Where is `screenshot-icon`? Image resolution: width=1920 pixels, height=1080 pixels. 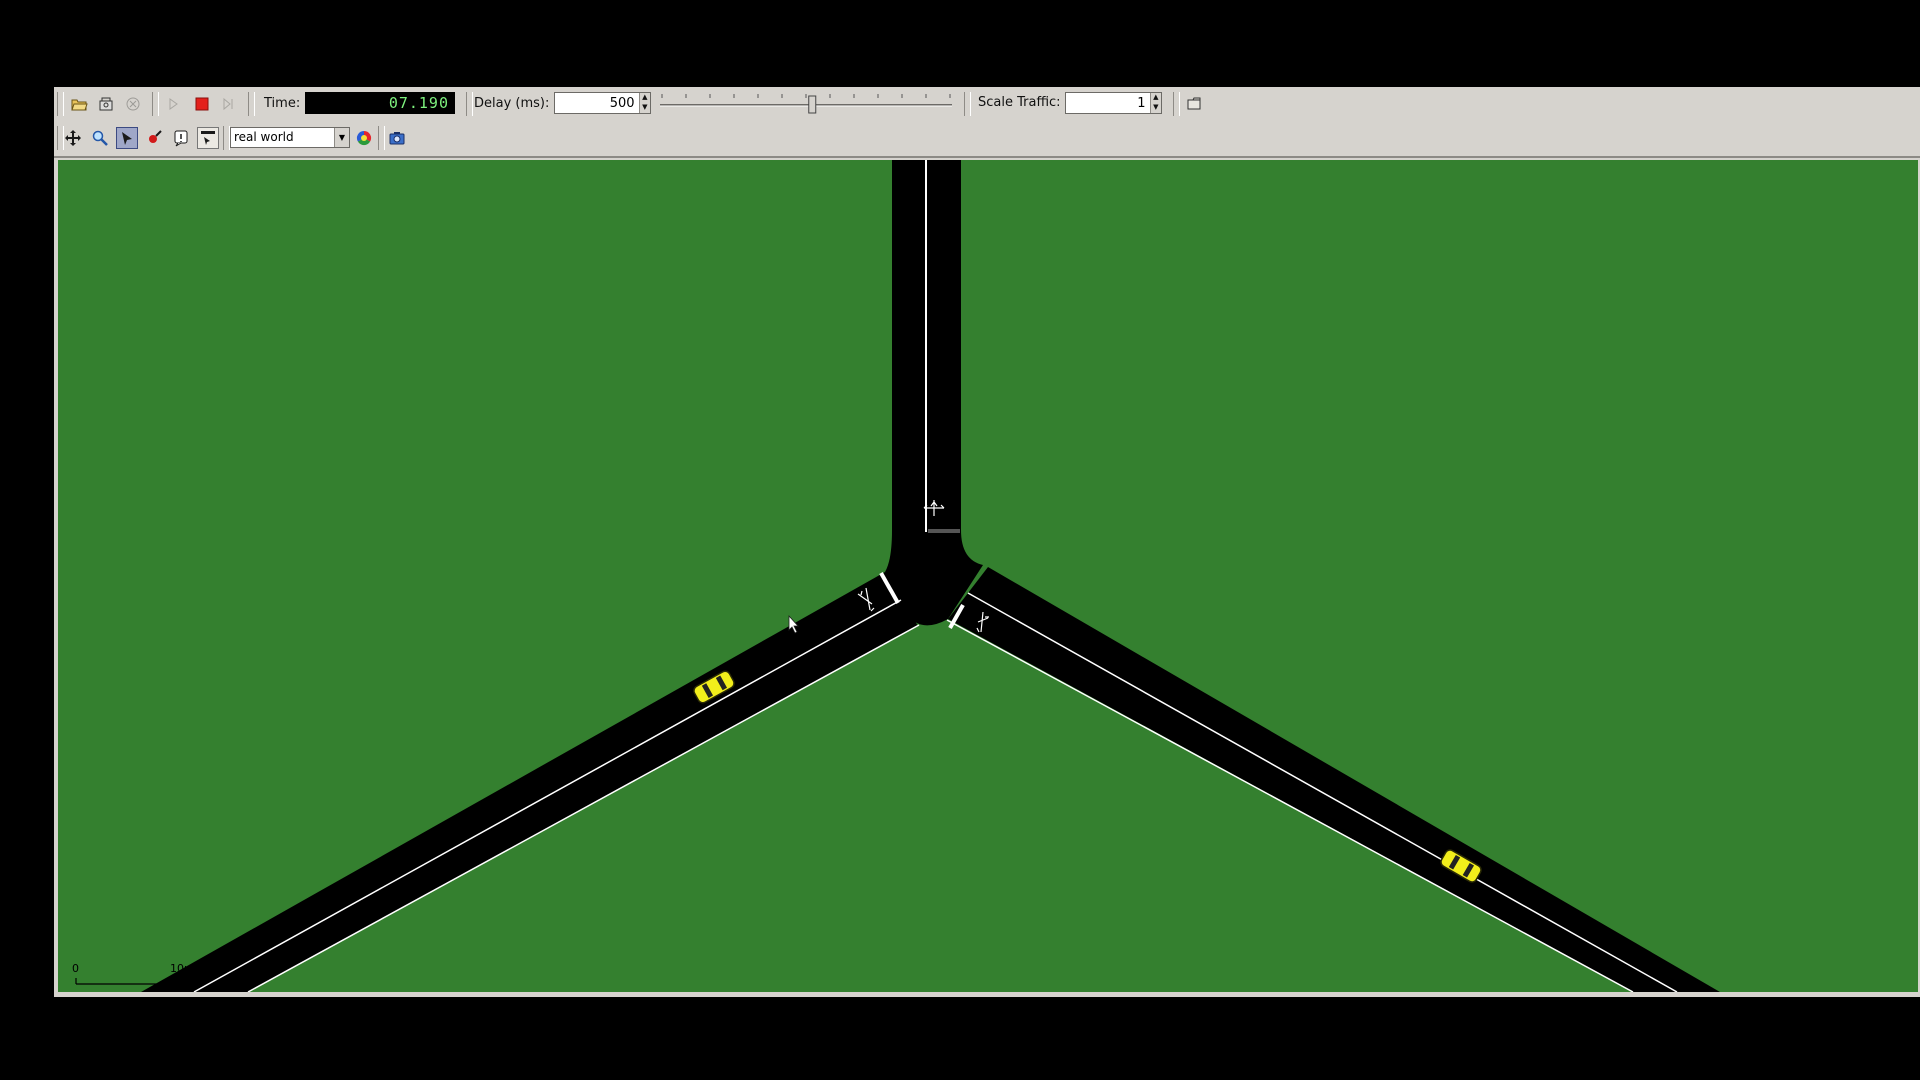
screenshot-icon is located at coordinates (397, 138).